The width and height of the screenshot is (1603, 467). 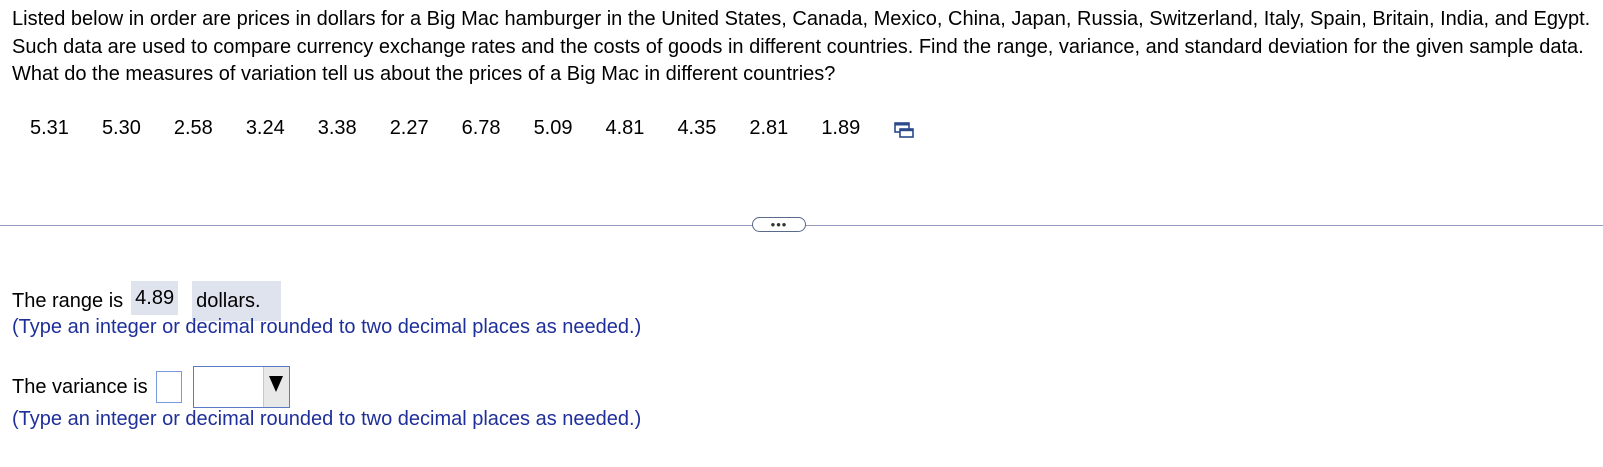 I want to click on data-value: 2.58, so click(x=193, y=127).